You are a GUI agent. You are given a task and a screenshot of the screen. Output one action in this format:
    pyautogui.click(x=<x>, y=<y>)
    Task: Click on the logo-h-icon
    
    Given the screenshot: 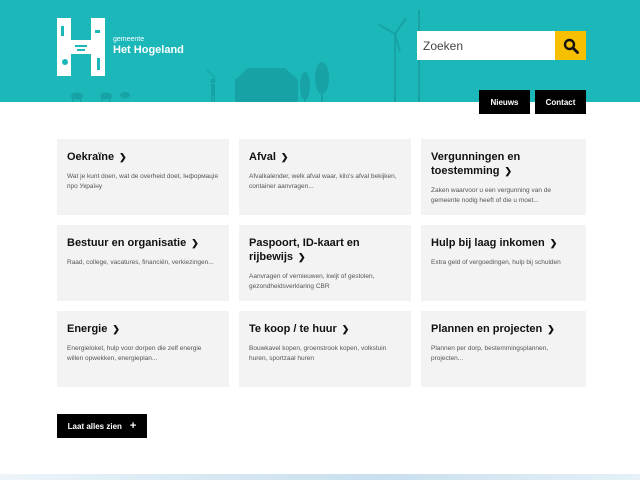 What is the action you would take?
    pyautogui.click(x=81, y=47)
    